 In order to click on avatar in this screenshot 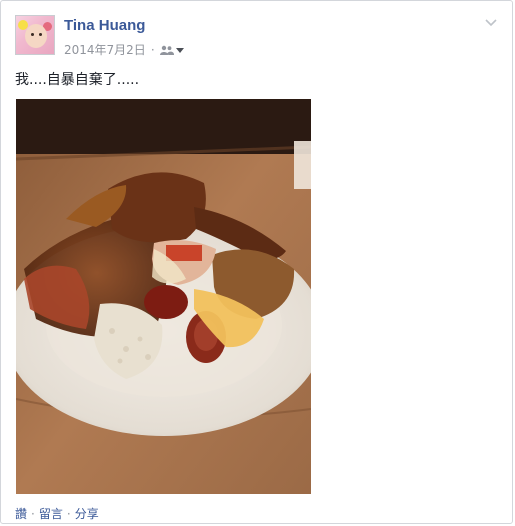, I will do `click(35, 35)`.